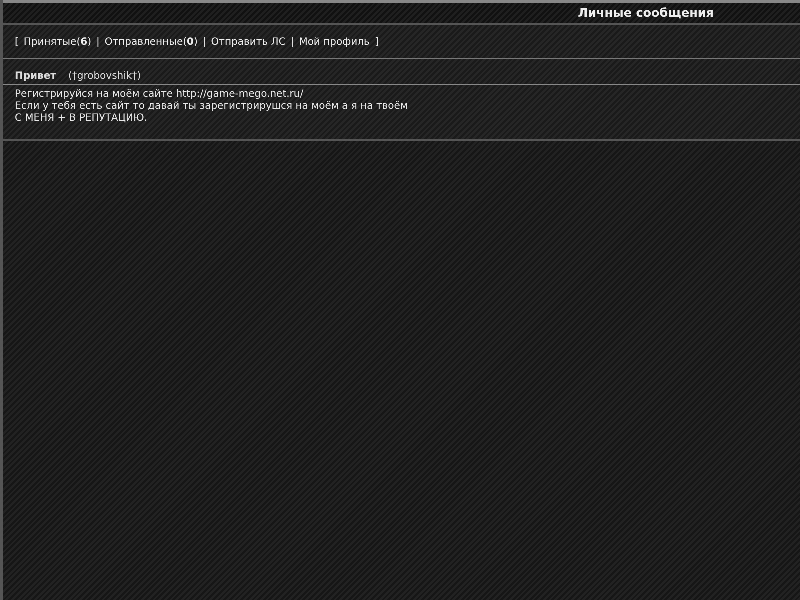 The width and height of the screenshot is (800, 600). What do you see at coordinates (35, 76) in the screenshot?
I see `message-subject: Привет` at bounding box center [35, 76].